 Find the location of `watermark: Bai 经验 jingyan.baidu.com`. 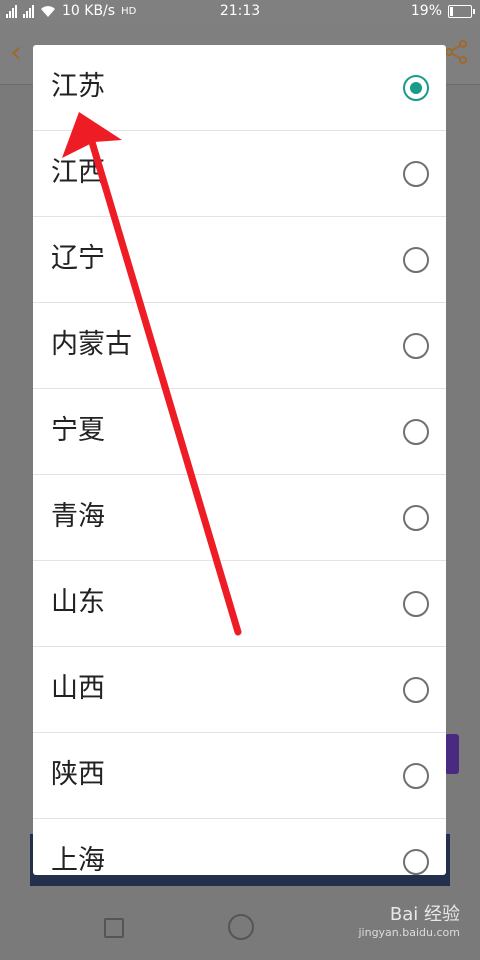

watermark: Bai 经验 jingyan.baidu.com is located at coordinates (409, 919).